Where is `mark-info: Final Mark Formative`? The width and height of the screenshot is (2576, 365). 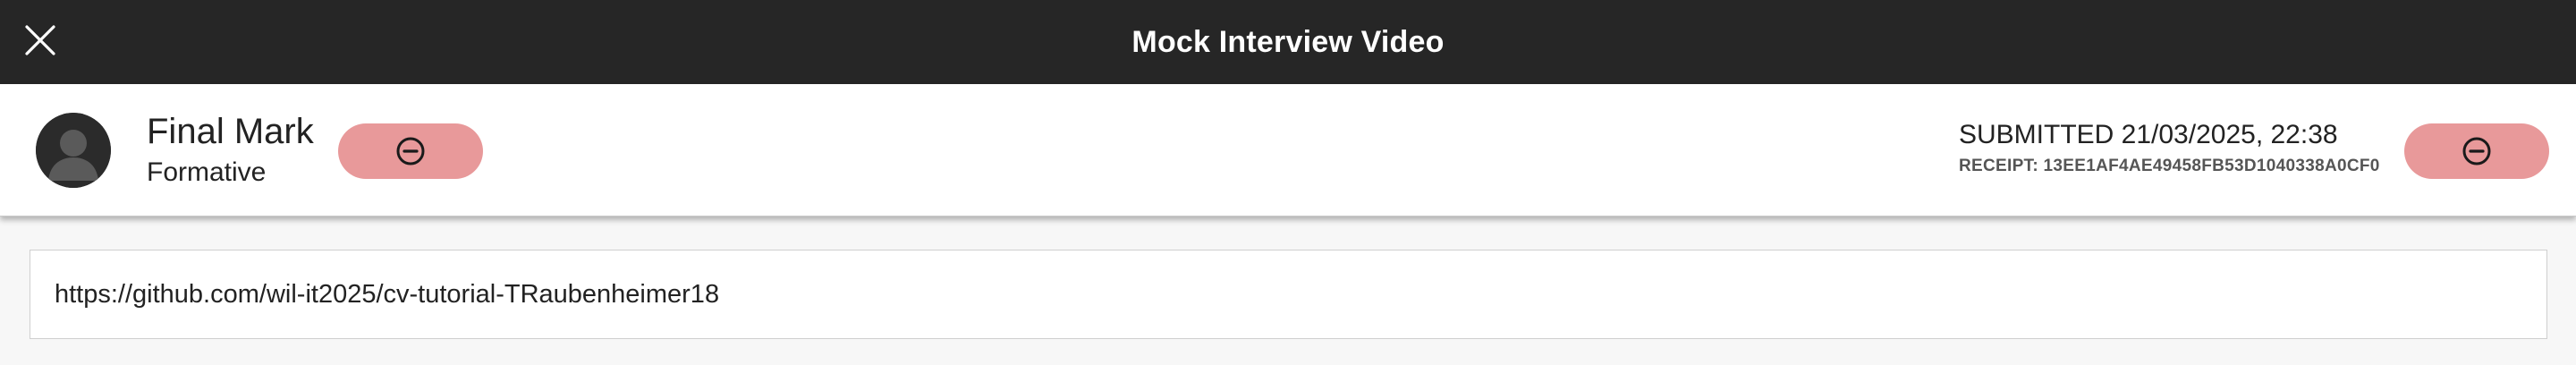
mark-info: Final Mark Formative is located at coordinates (230, 150).